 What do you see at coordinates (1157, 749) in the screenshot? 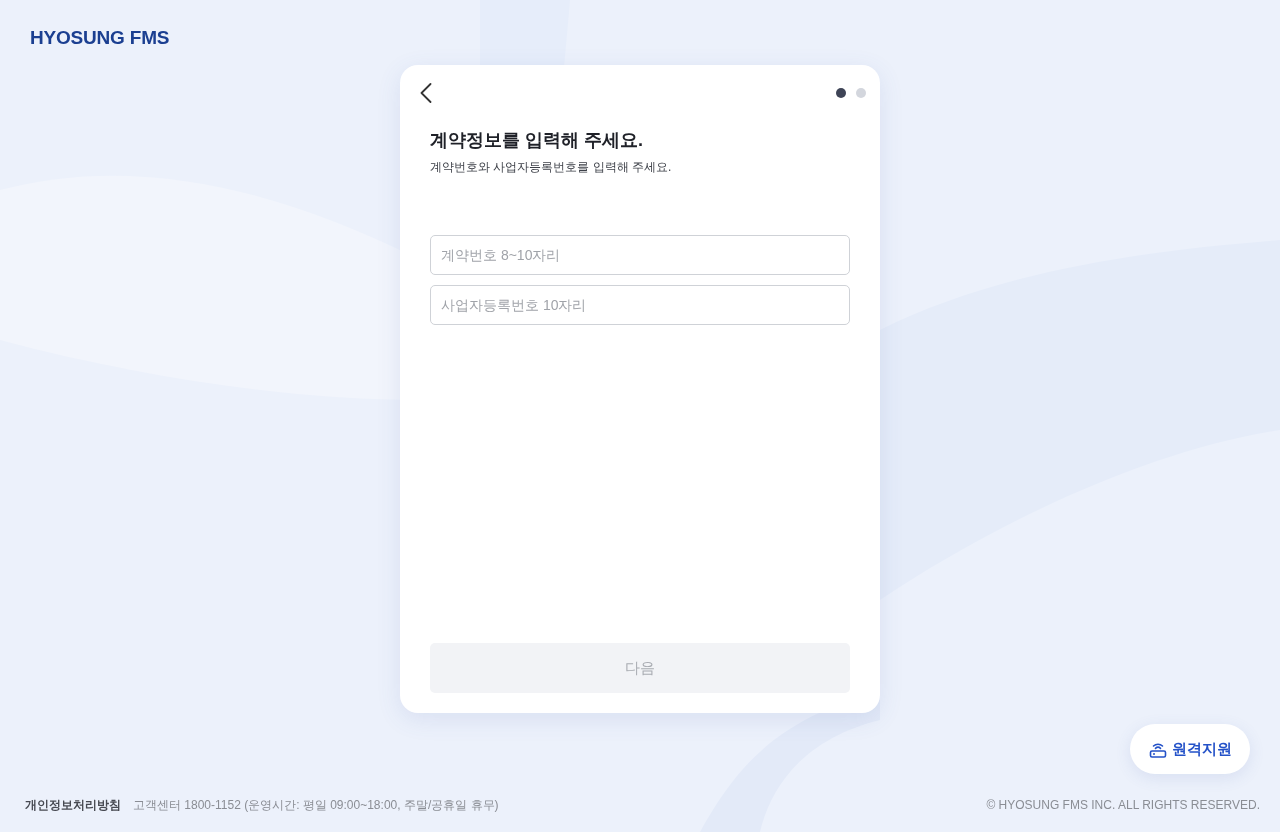
I see `router-icon` at bounding box center [1157, 749].